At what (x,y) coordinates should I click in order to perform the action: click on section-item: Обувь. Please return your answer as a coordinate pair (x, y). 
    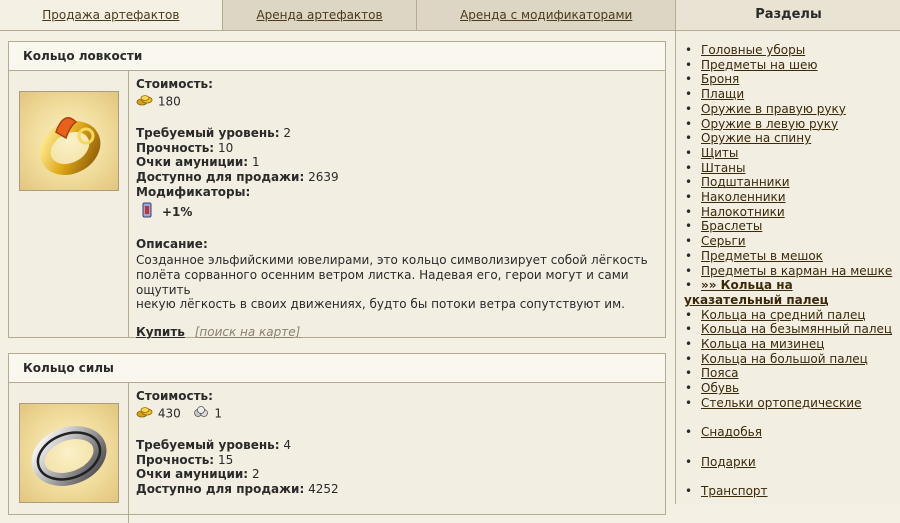
    Looking at the image, I should click on (792, 388).